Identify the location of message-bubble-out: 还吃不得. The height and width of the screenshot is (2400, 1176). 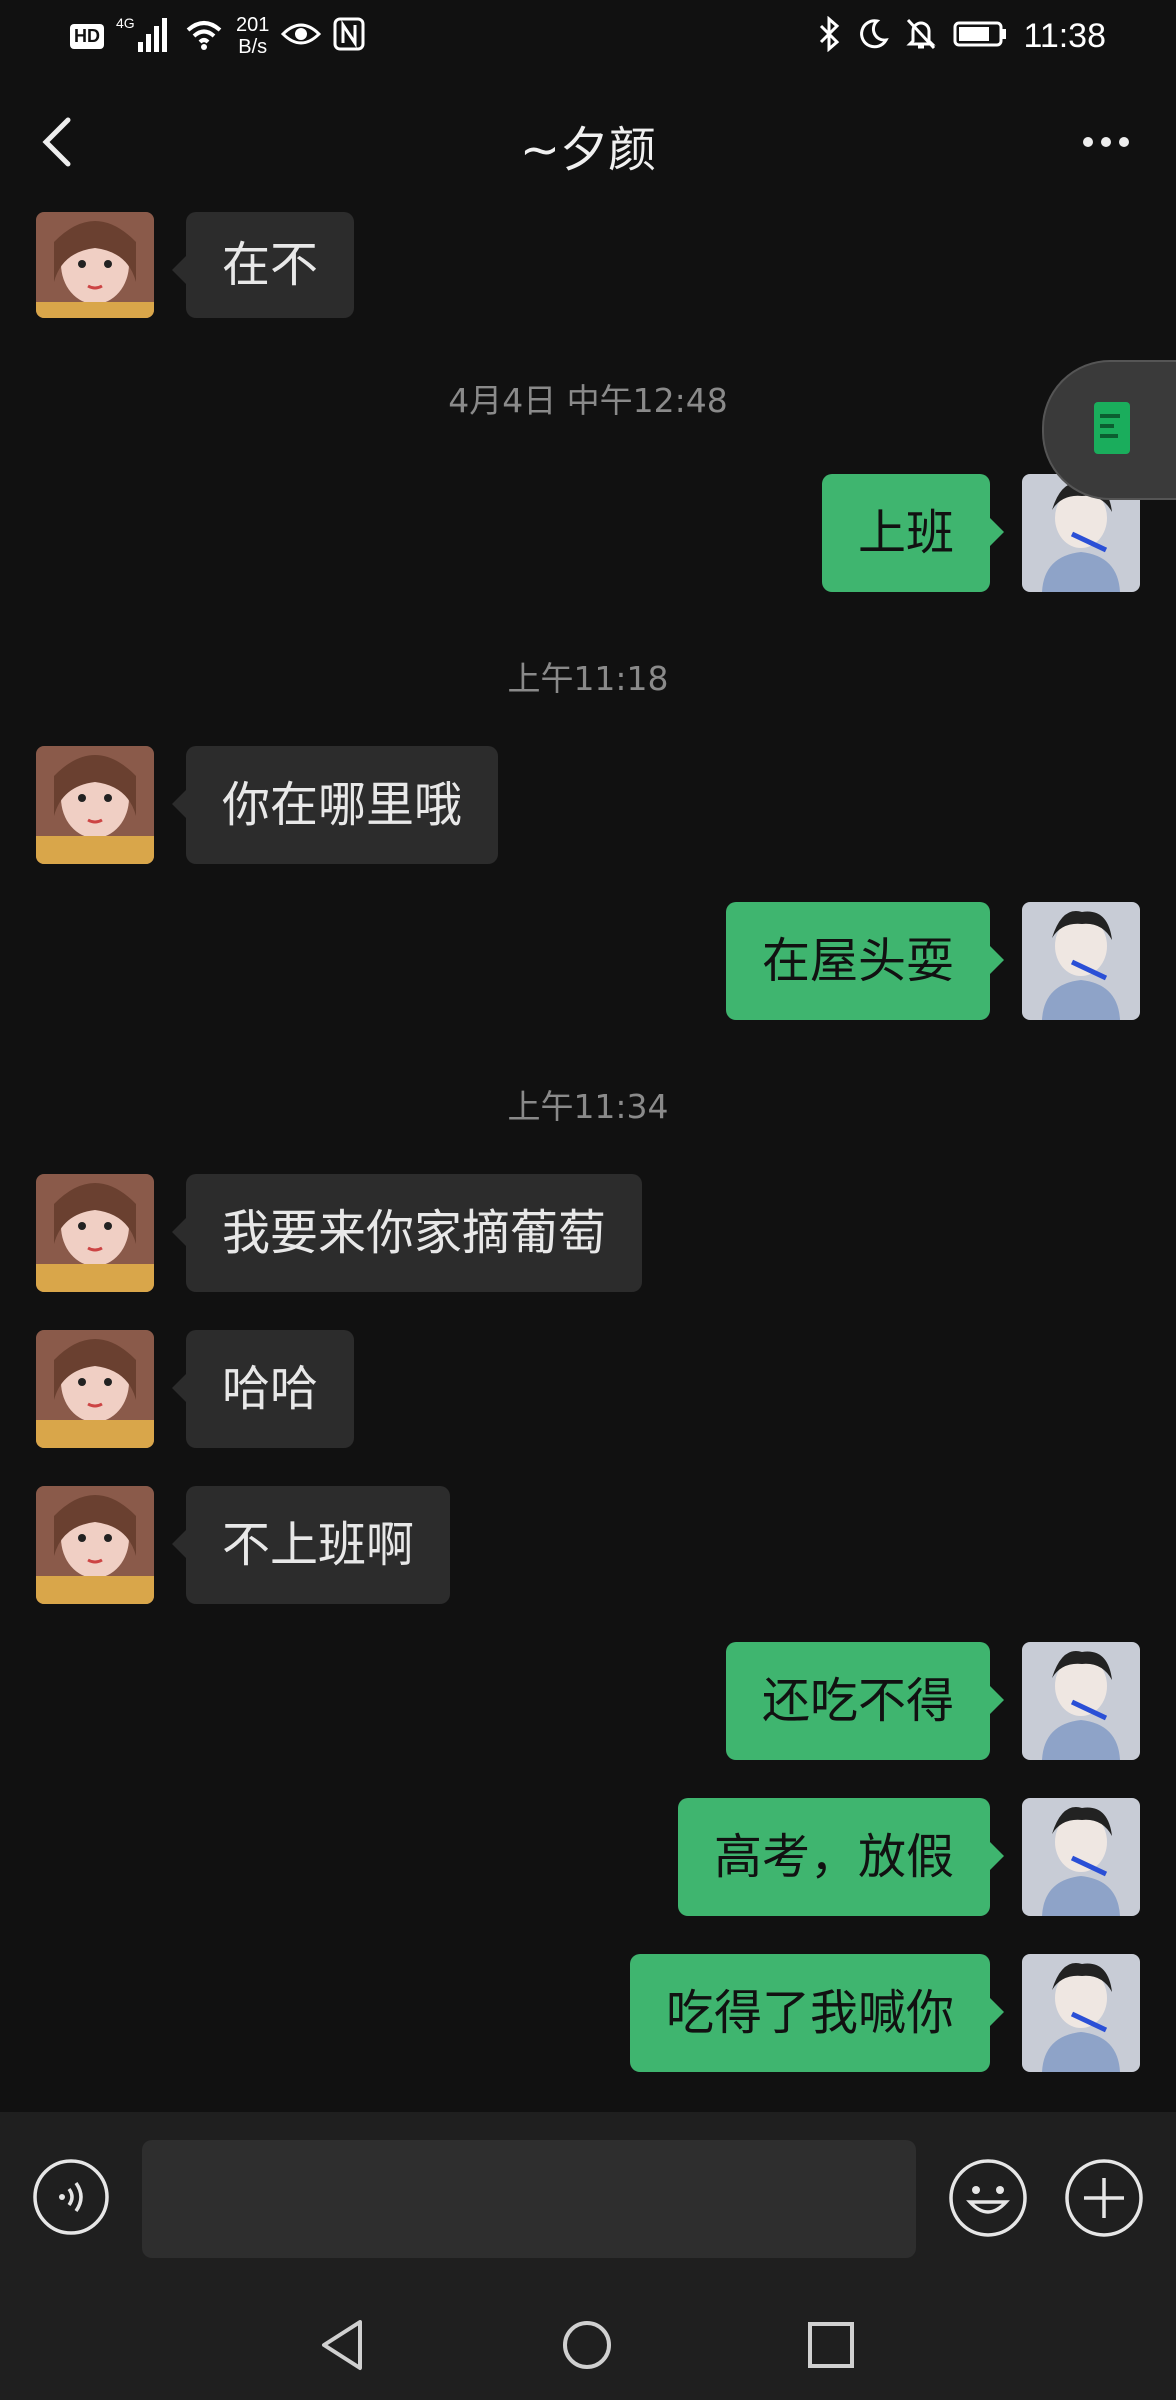
(865, 1701).